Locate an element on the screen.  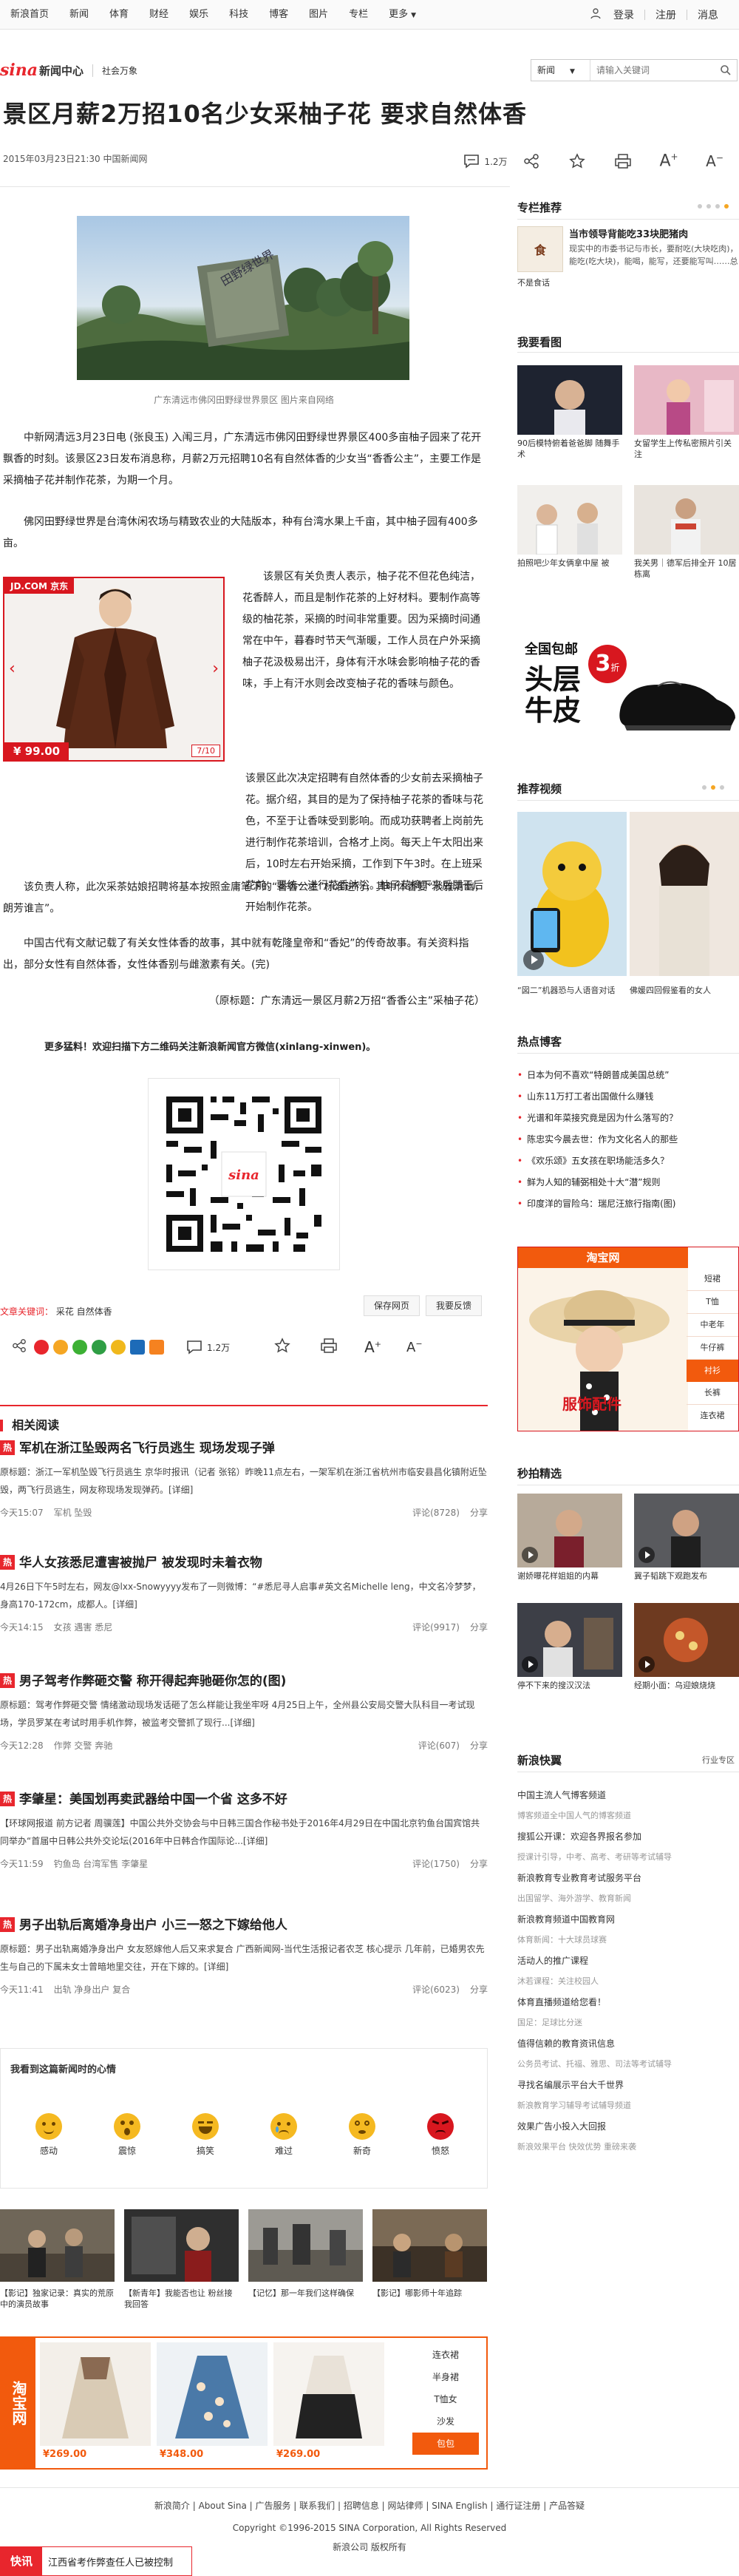
related-article-title: 军机在浙江坠毁两名飞行员逃生 现场发现子弹 is located at coordinates (147, 1448).